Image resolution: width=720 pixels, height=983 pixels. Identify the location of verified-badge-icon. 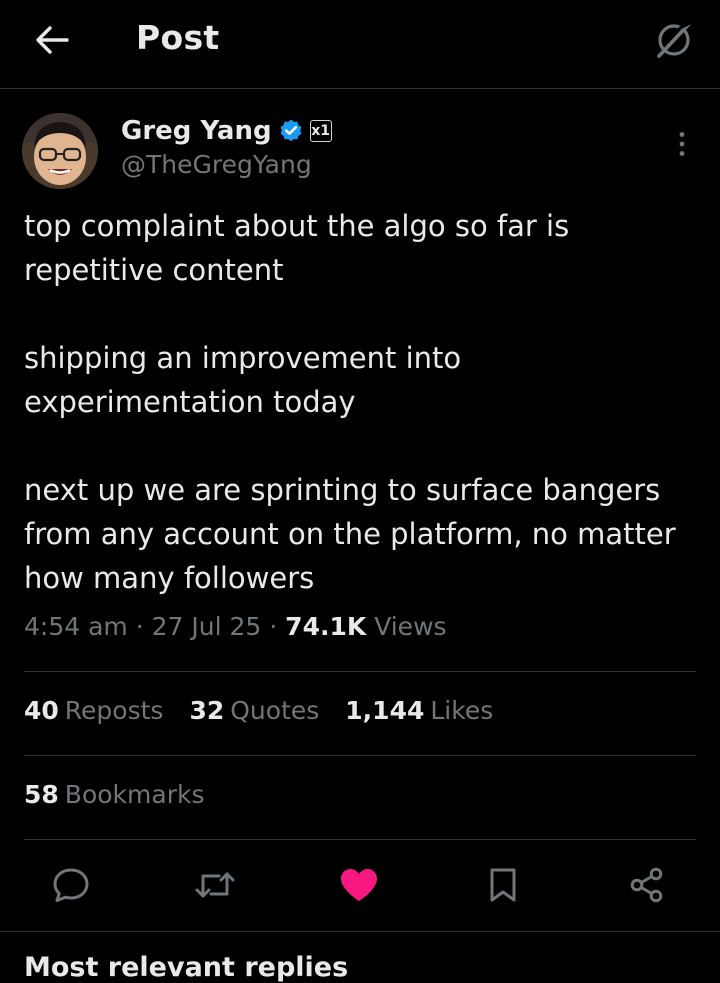
(290, 130).